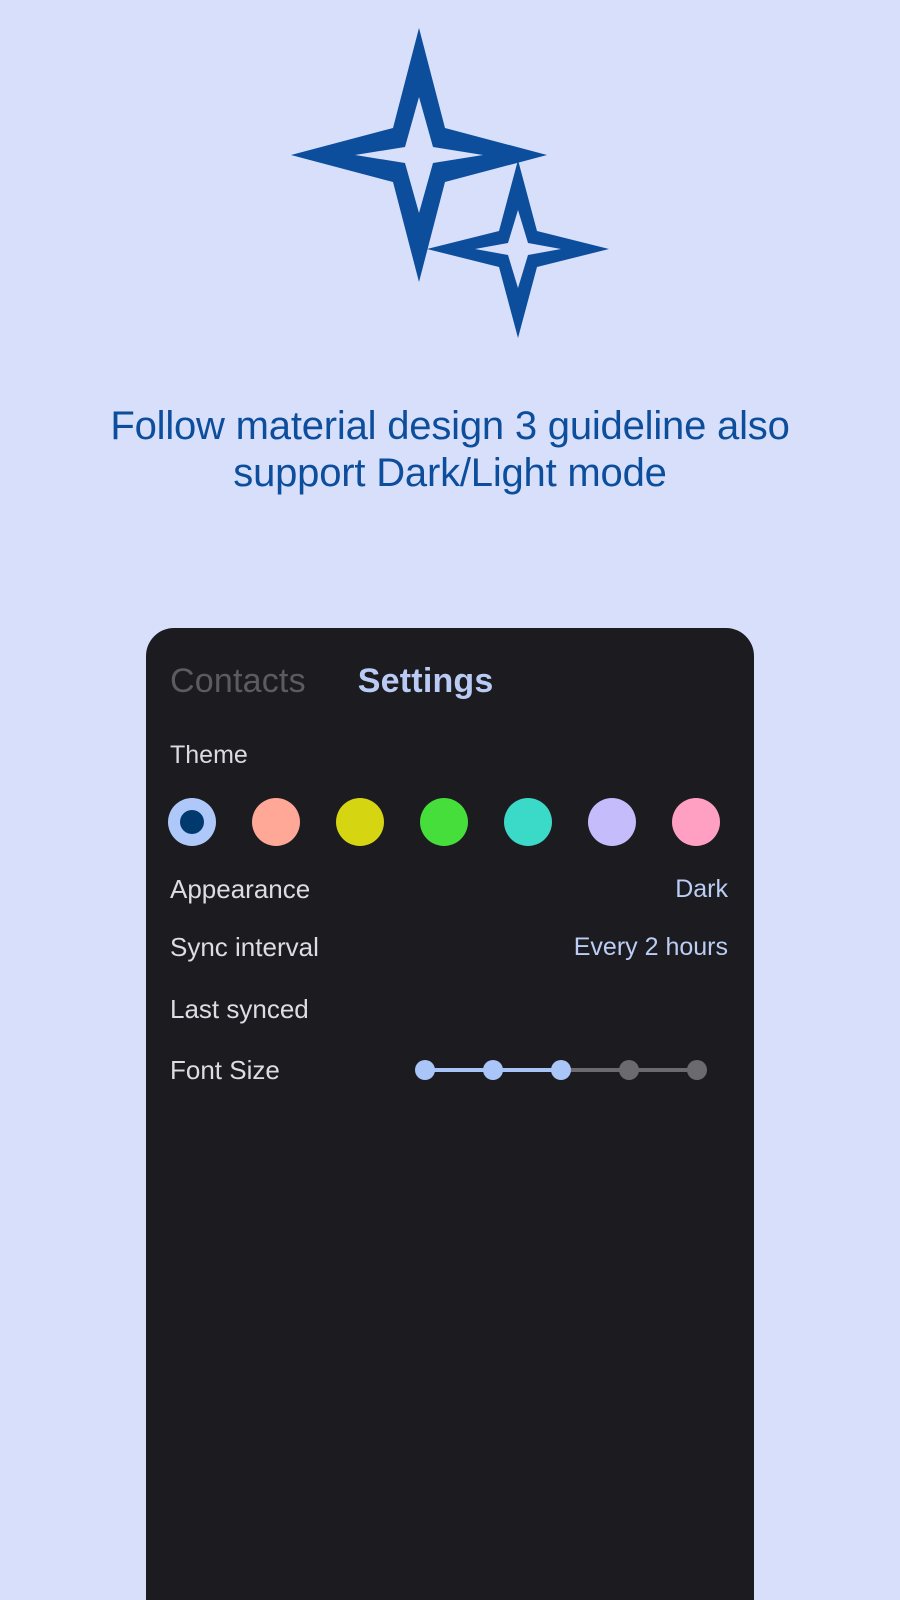  What do you see at coordinates (240, 889) in the screenshot?
I see `row-appearance-label: Appearance` at bounding box center [240, 889].